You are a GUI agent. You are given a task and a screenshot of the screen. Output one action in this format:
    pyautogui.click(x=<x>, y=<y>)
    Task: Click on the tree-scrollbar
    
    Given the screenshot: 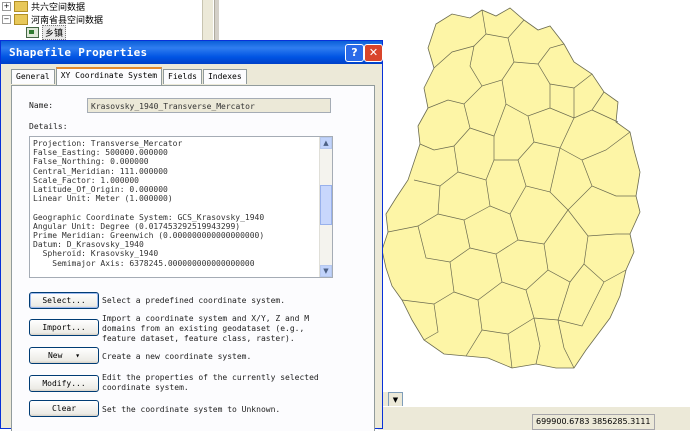 What is the action you would take?
    pyautogui.click(x=207, y=22)
    